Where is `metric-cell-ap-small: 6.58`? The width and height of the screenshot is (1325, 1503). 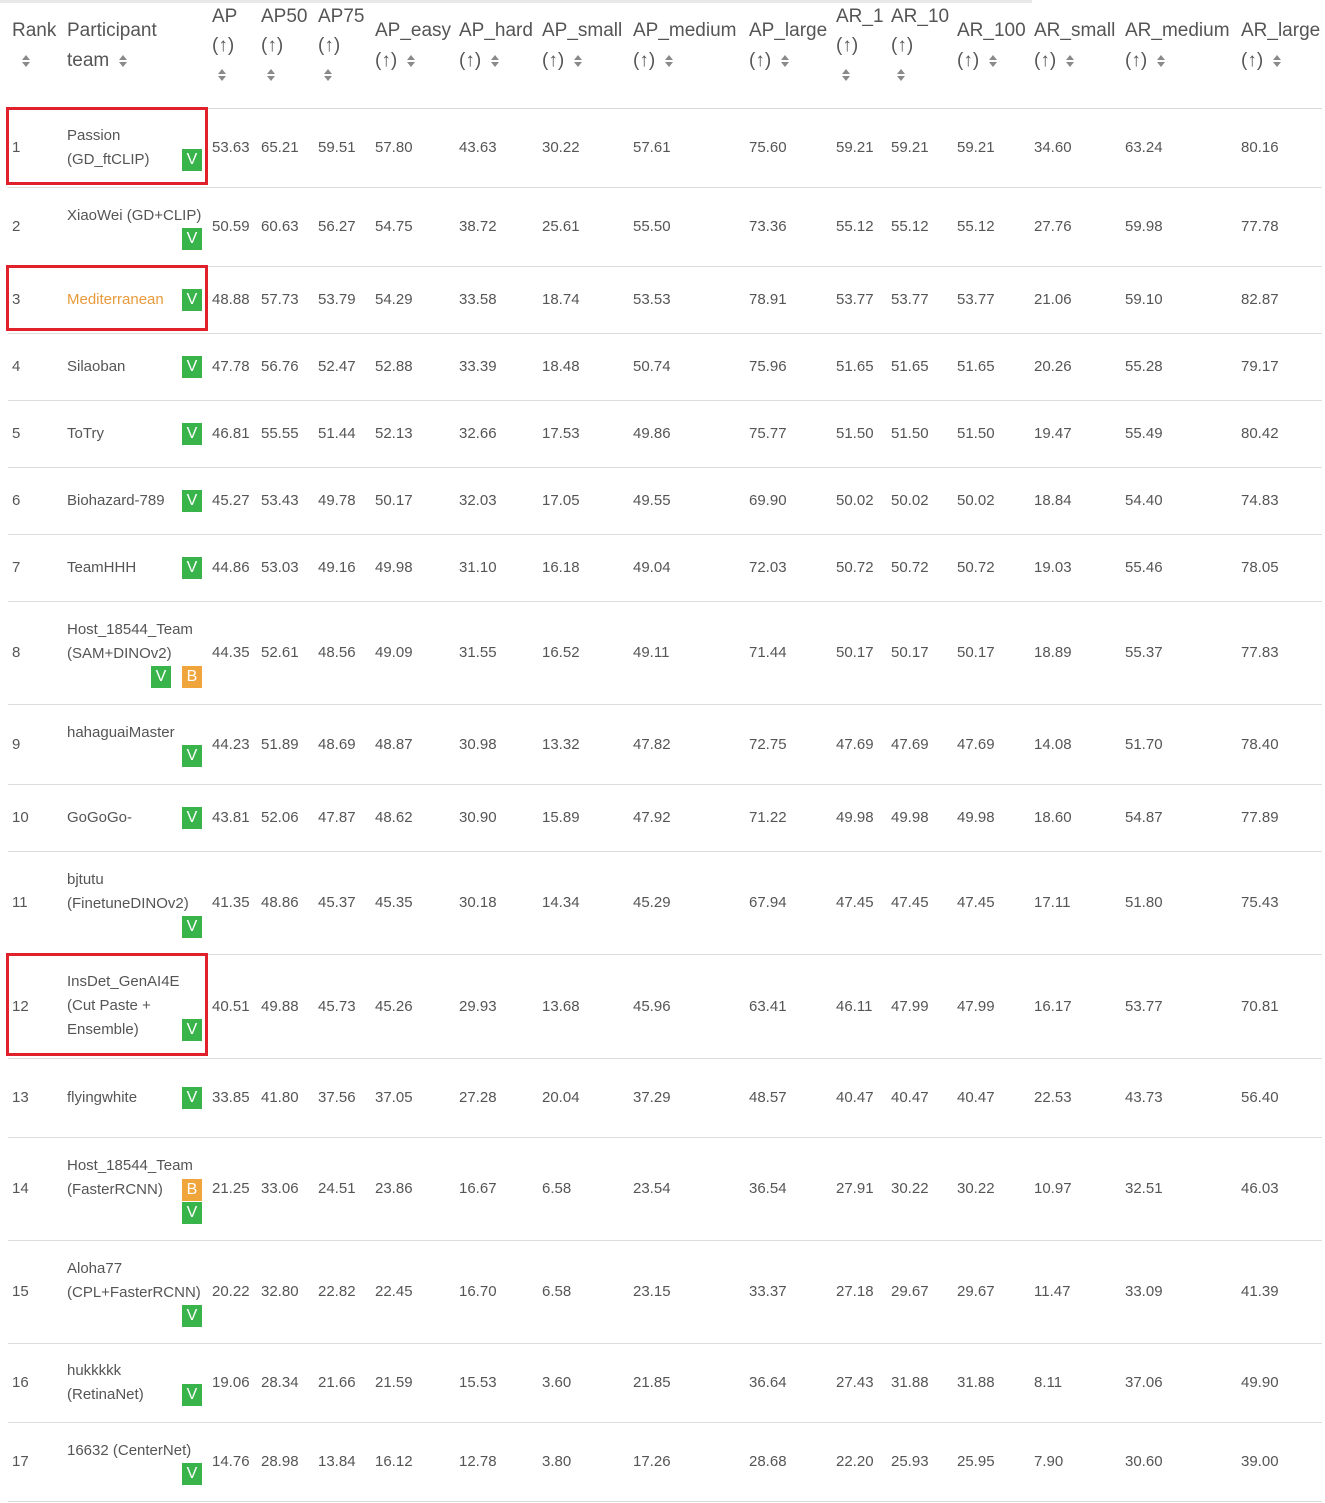 metric-cell-ap-small: 6.58 is located at coordinates (583, 1189).